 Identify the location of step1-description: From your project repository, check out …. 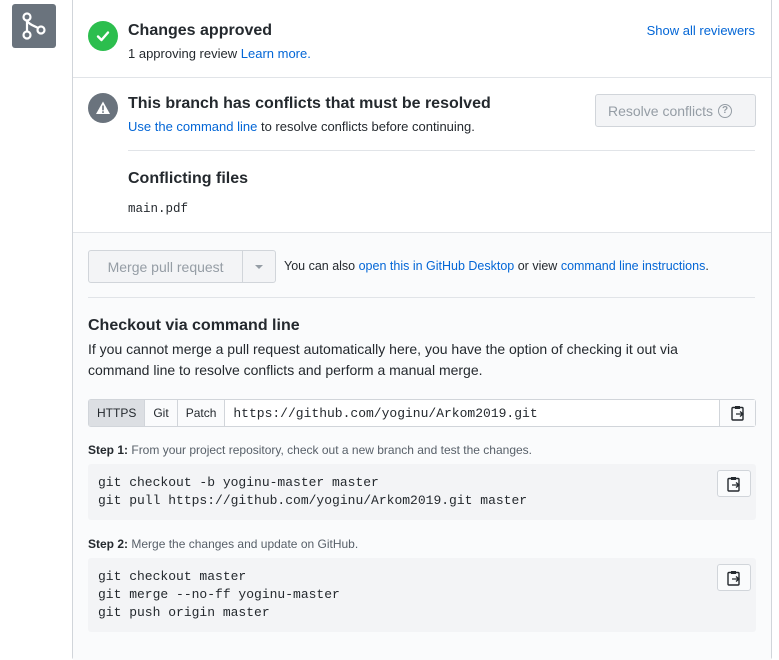
(332, 450).